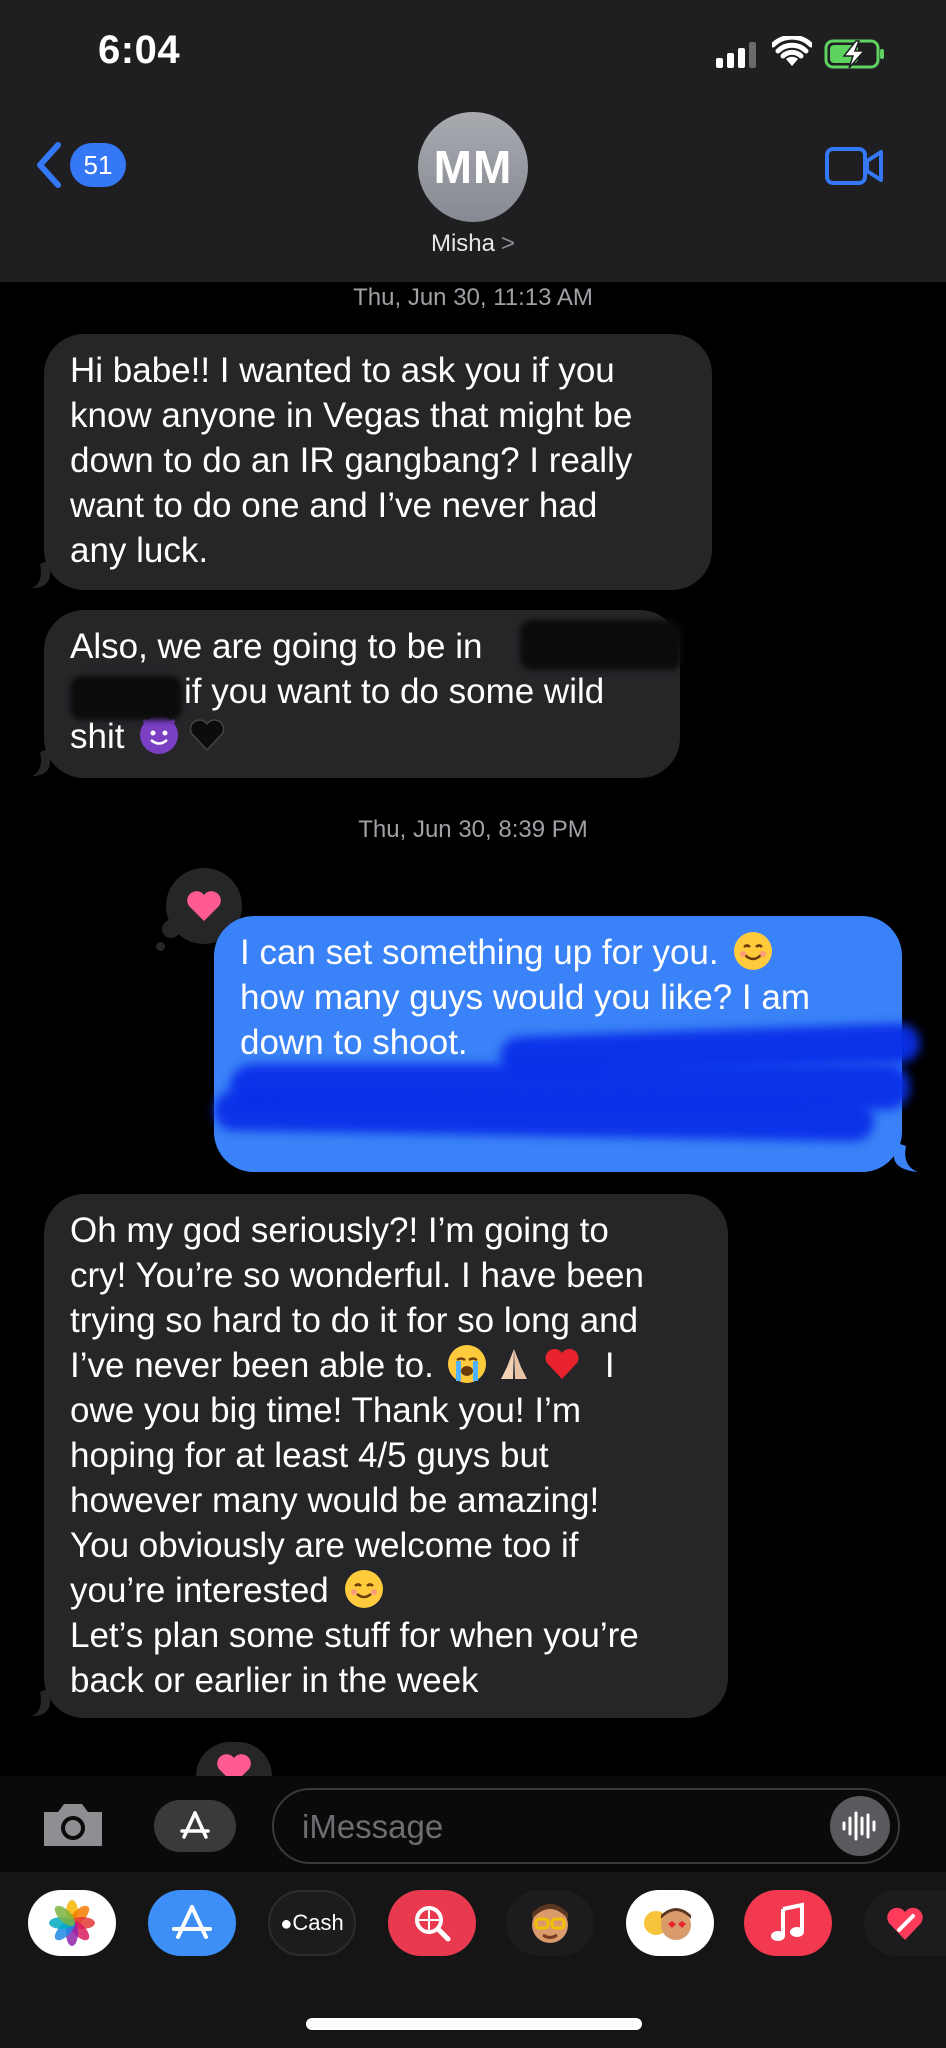  What do you see at coordinates (525, 997) in the screenshot?
I see `message-line: how many guys would you like? I am` at bounding box center [525, 997].